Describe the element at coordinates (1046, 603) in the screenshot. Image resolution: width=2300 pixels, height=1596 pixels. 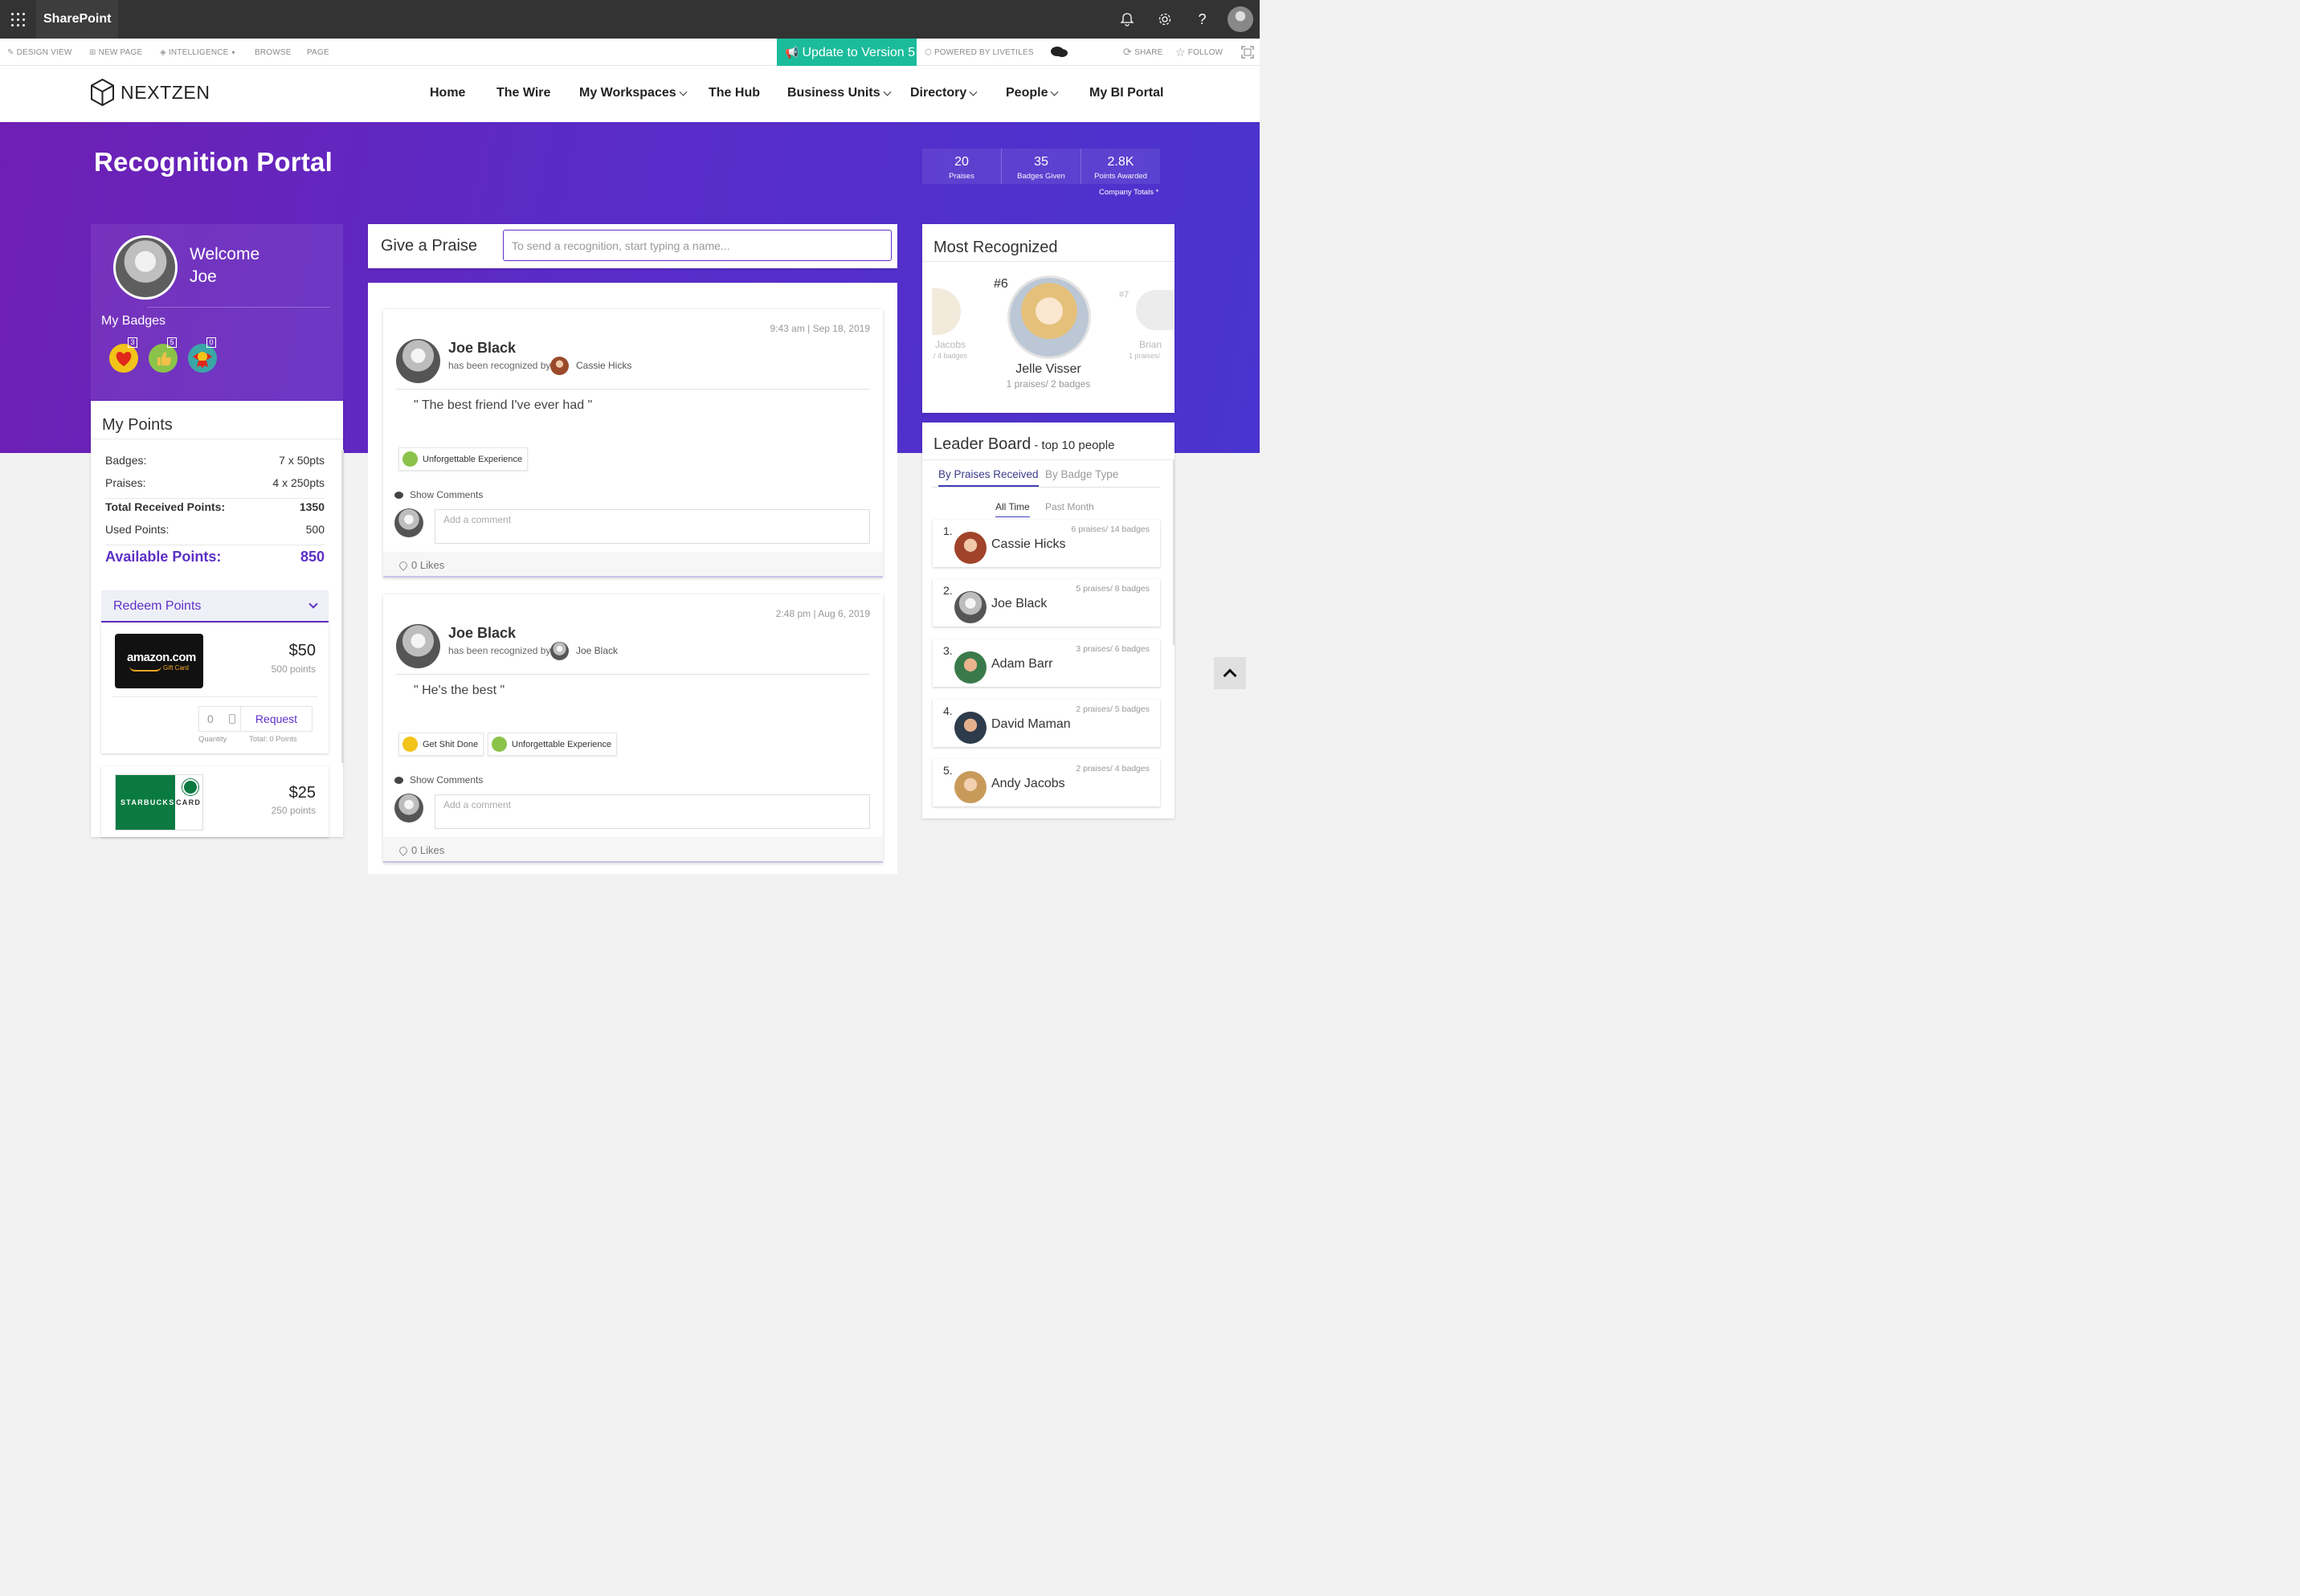
I see `leaderboard-entry: 2. 5 praises/ 8 badges Joe Black` at that location.